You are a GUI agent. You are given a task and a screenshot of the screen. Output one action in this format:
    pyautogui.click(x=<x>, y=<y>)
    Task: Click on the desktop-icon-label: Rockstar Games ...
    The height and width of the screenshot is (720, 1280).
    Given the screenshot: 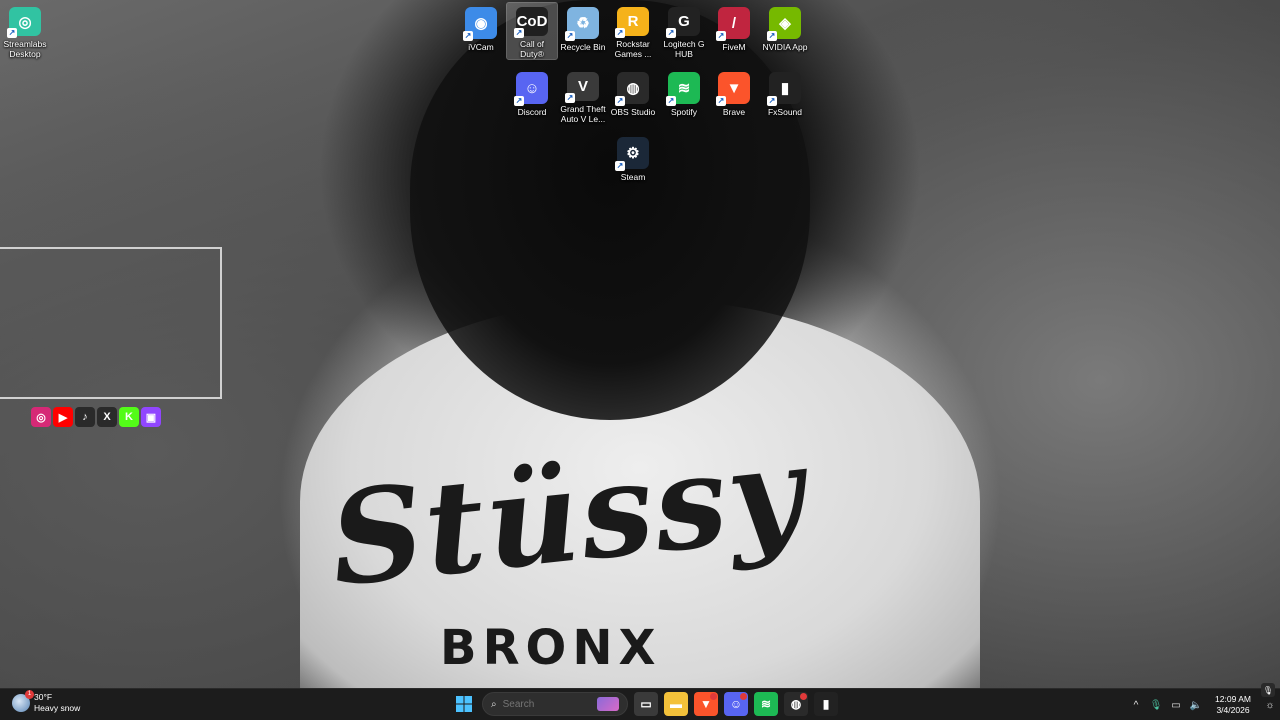 What is the action you would take?
    pyautogui.click(x=633, y=49)
    